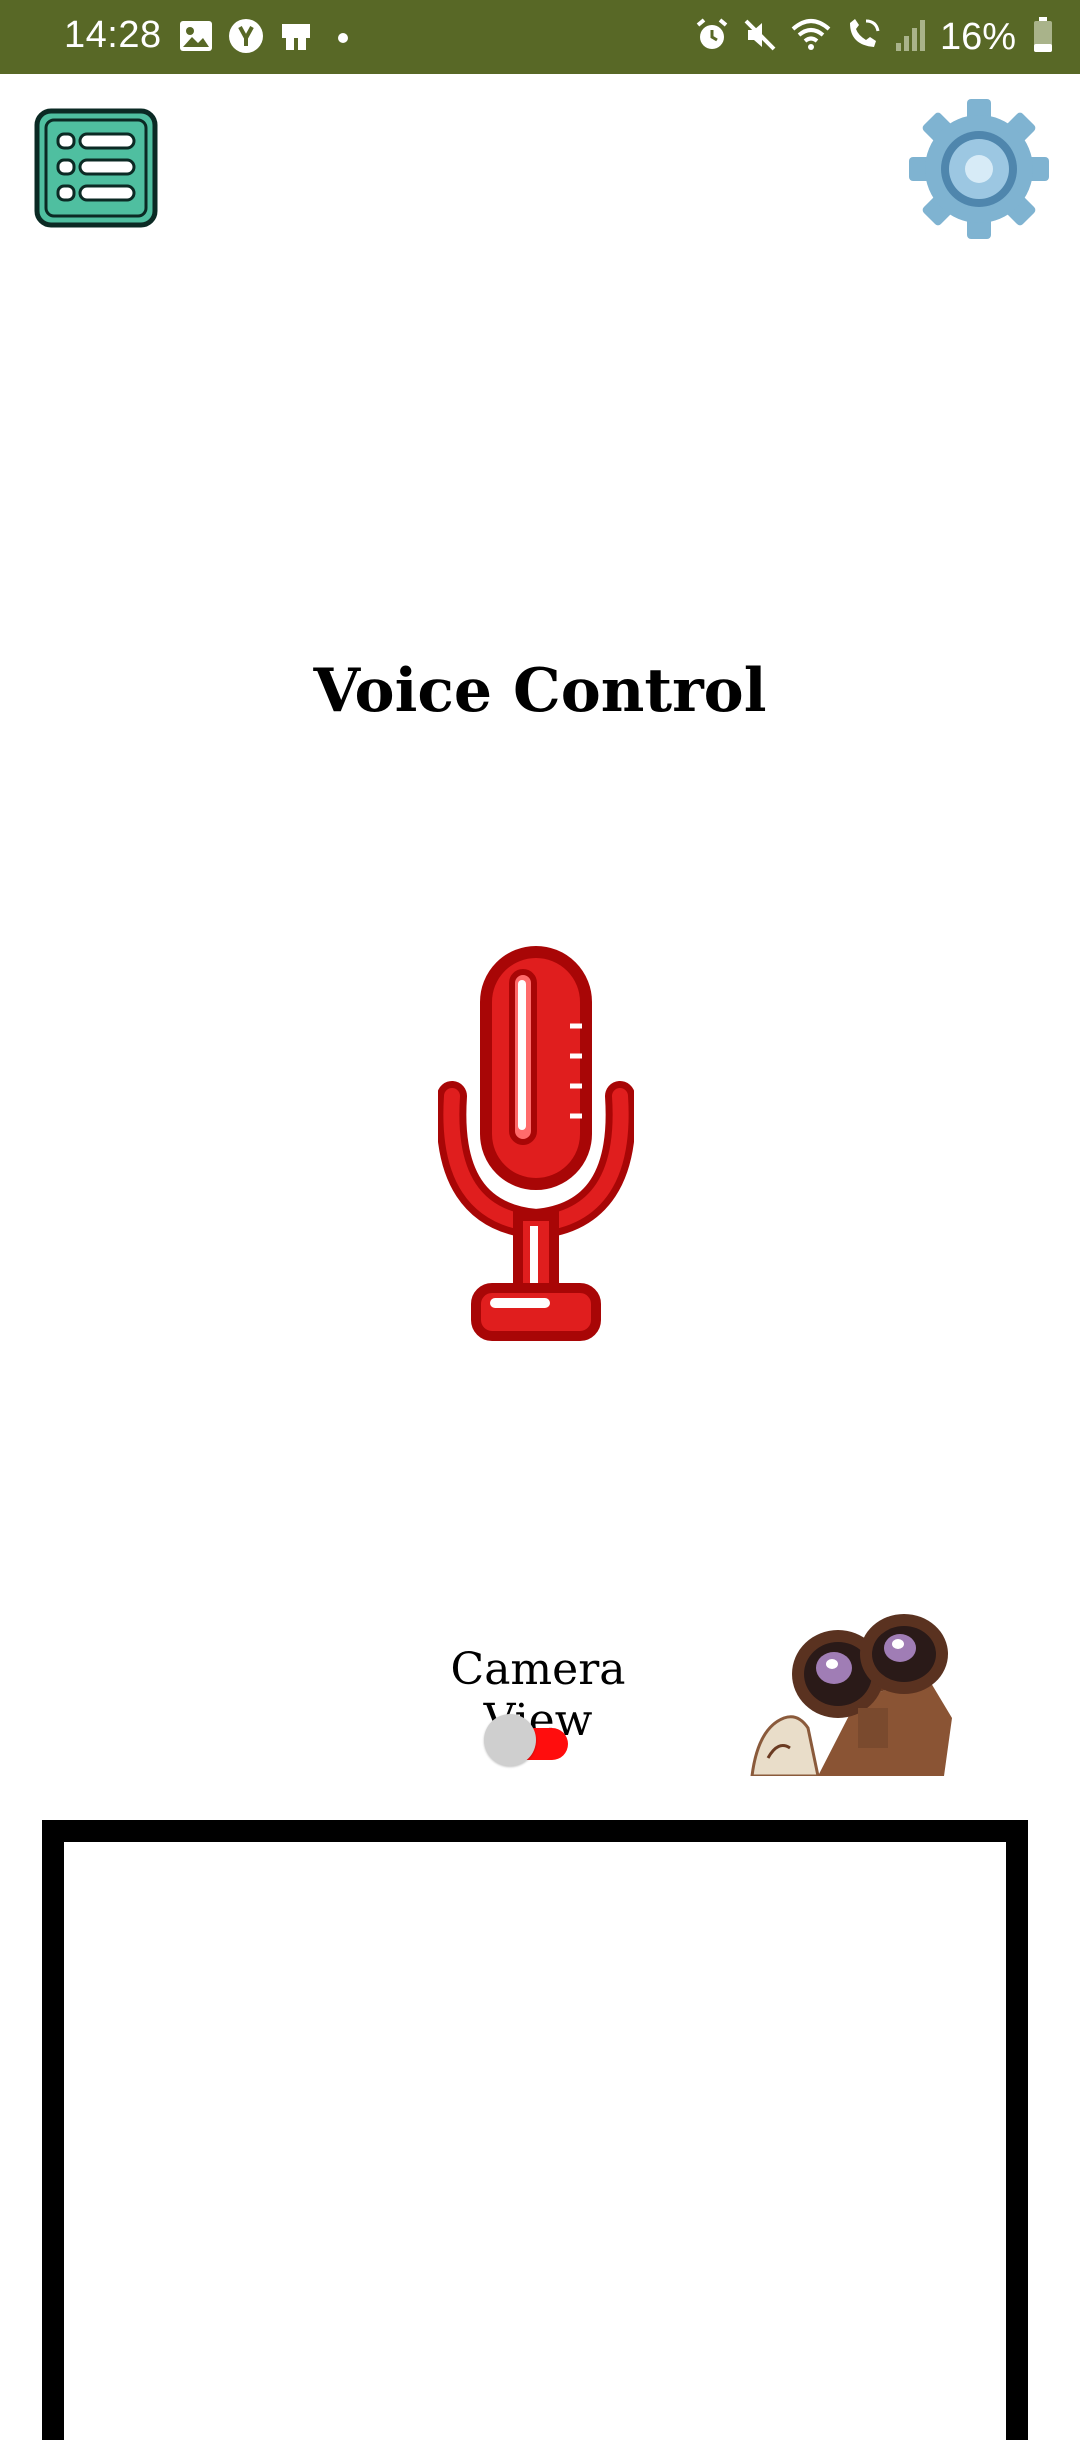 Image resolution: width=1080 pixels, height=2440 pixels. What do you see at coordinates (760, 37) in the screenshot?
I see `mute-icon` at bounding box center [760, 37].